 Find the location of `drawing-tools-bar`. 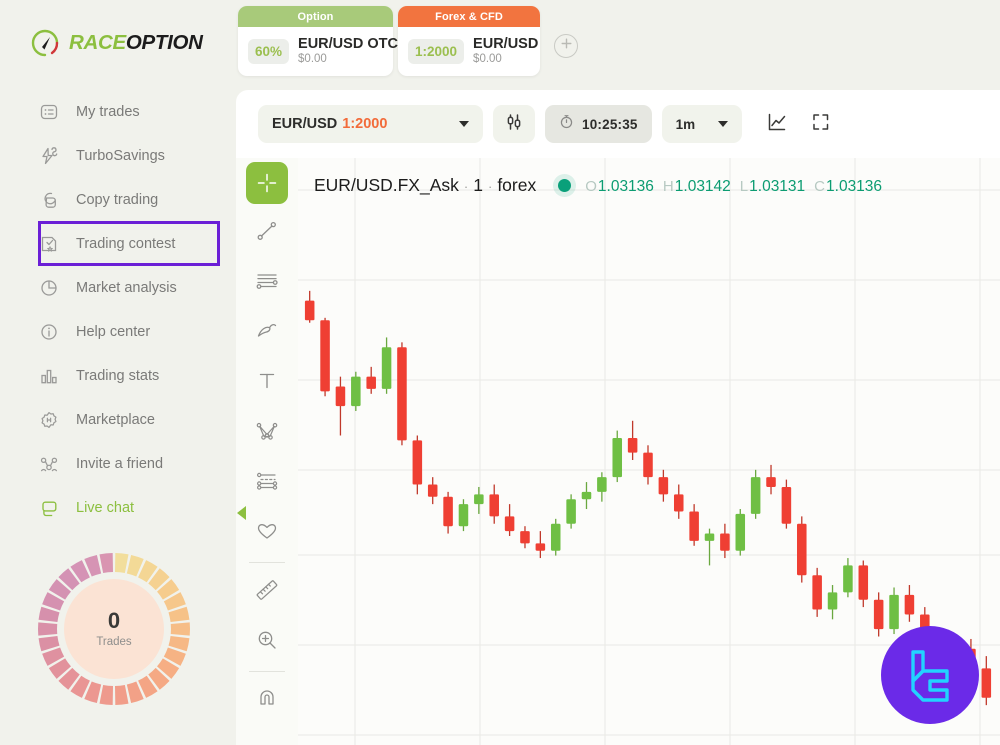

drawing-tools-bar is located at coordinates (267, 451).